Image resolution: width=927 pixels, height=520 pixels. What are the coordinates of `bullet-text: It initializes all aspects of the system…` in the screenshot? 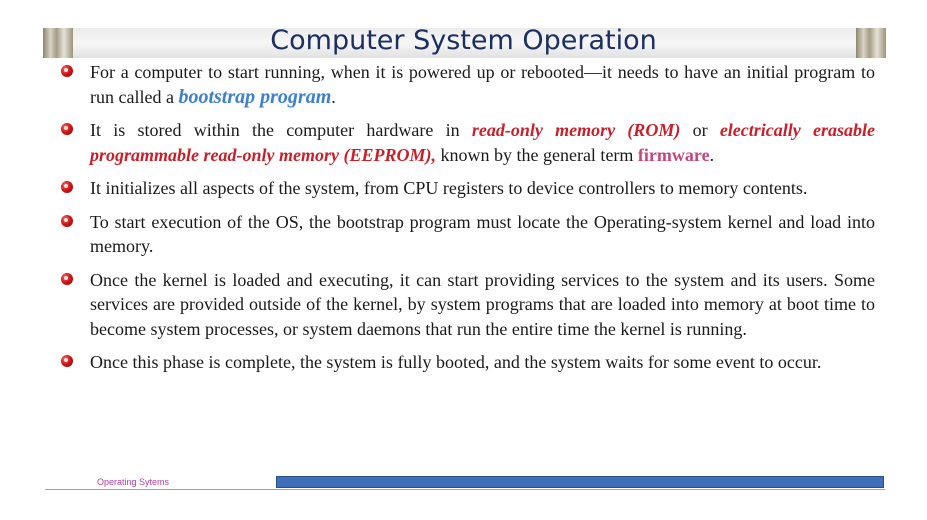 It's located at (482, 188).